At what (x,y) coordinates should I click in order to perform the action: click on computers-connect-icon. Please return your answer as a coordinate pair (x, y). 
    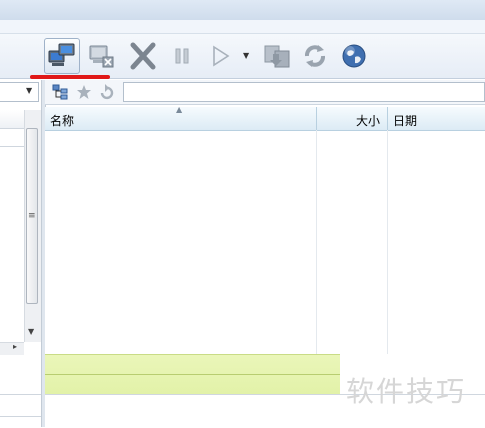
    Looking at the image, I should click on (61, 54).